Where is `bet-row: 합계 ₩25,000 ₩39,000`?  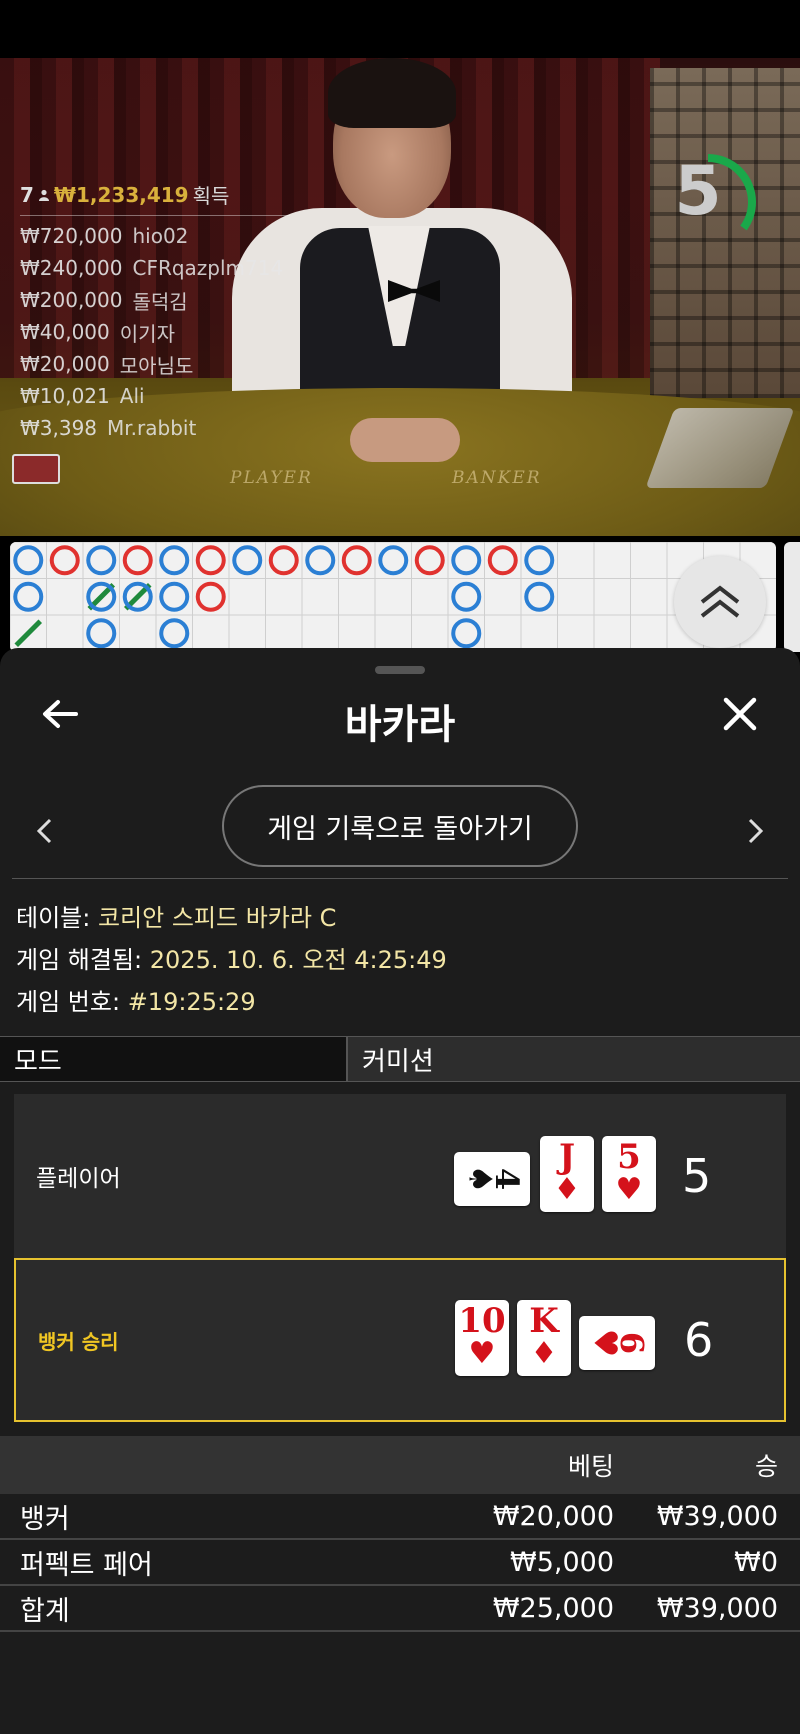 bet-row: 합계 ₩25,000 ₩39,000 is located at coordinates (400, 1609).